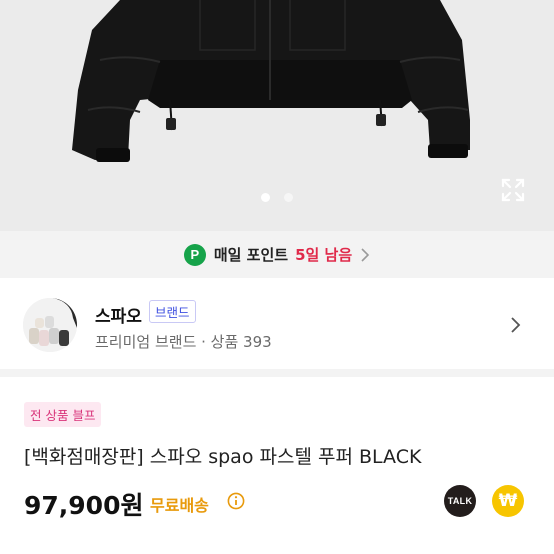  I want to click on carousel-dot-active, so click(265, 197).